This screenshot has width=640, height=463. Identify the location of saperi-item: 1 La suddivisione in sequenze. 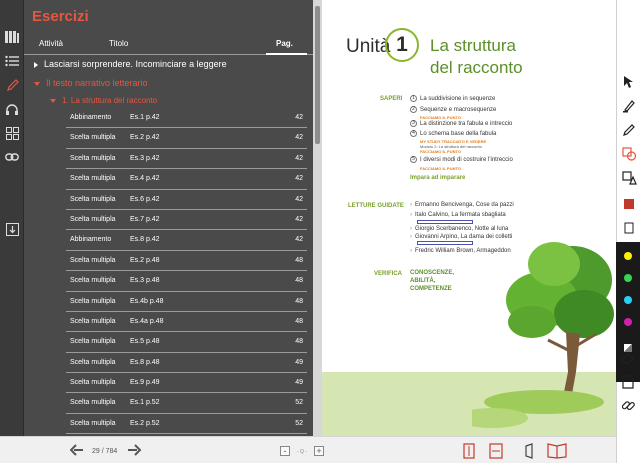
(452, 98).